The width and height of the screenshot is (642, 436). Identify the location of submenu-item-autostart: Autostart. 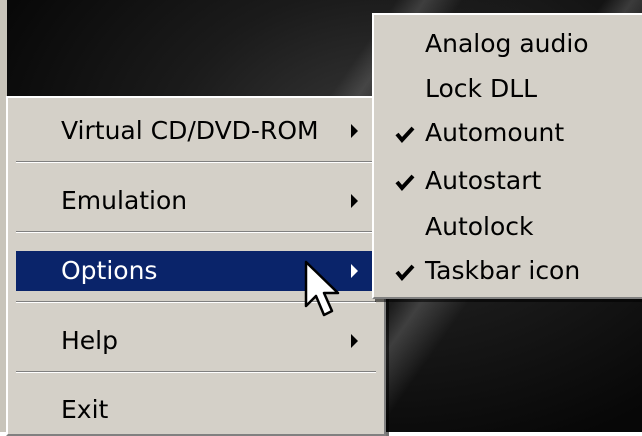
(508, 181).